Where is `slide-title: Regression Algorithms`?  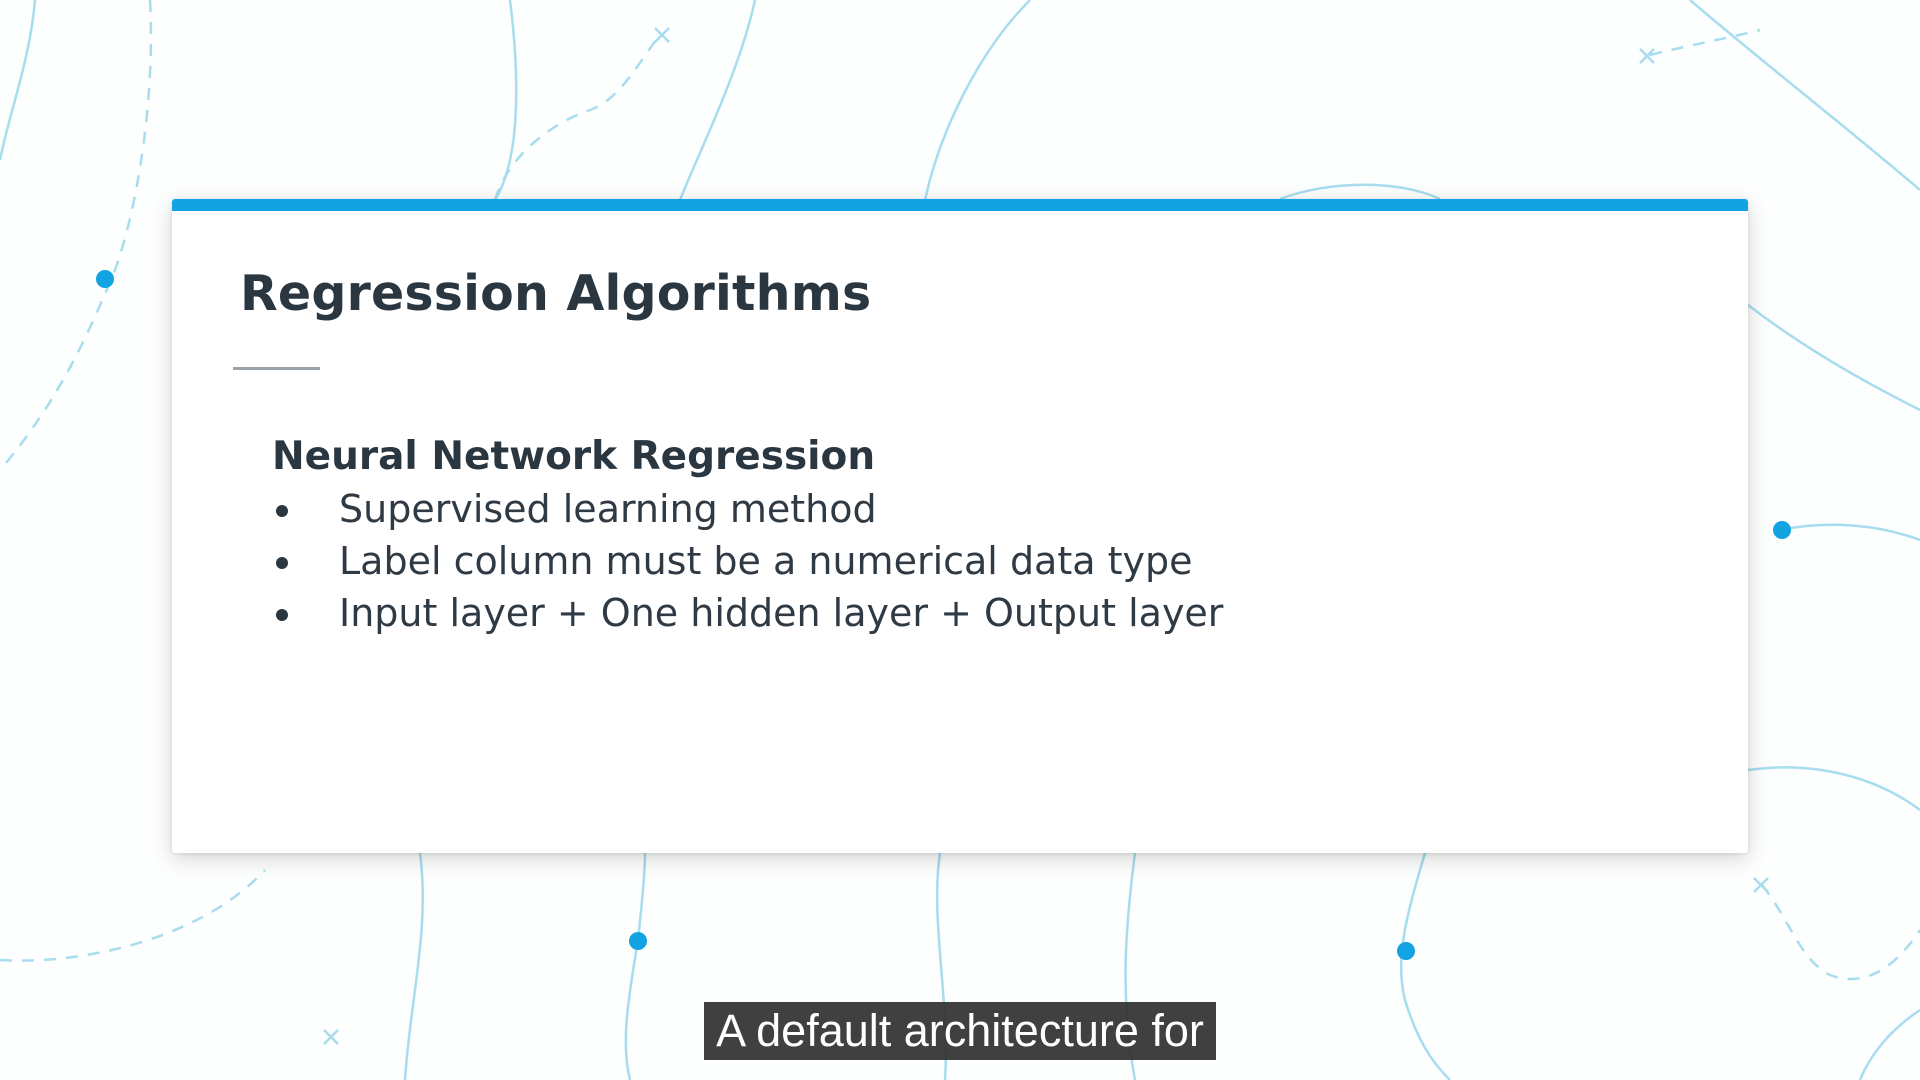
slide-title: Regression Algorithms is located at coordinates (556, 293).